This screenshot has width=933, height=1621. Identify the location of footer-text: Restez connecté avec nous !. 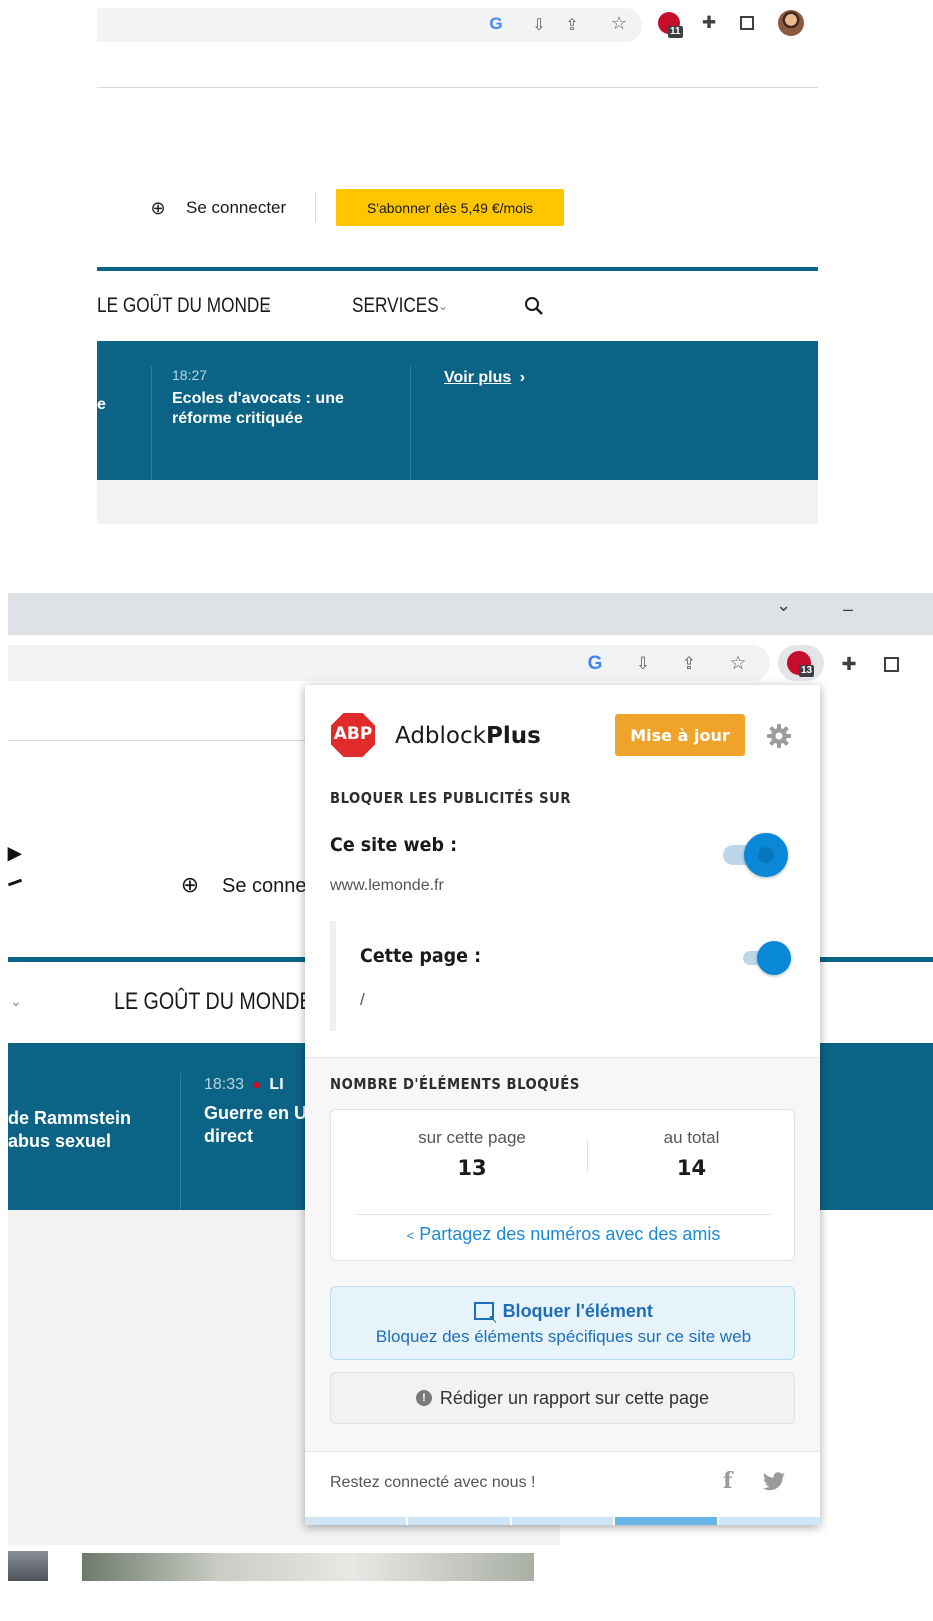
(433, 1482).